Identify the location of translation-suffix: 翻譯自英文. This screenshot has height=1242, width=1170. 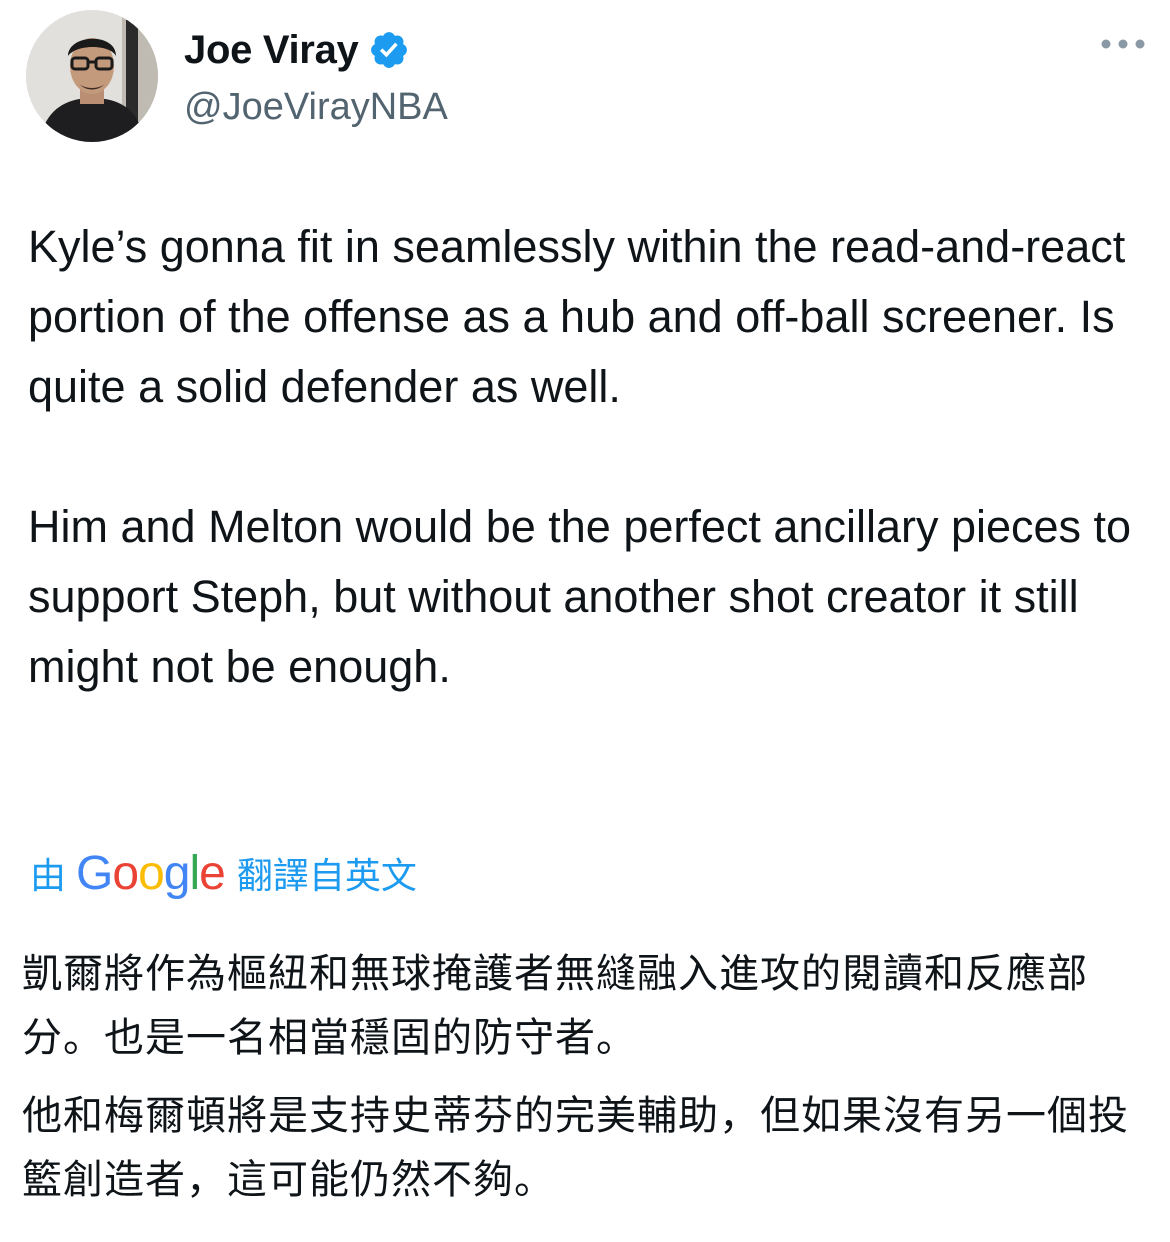
(326, 876).